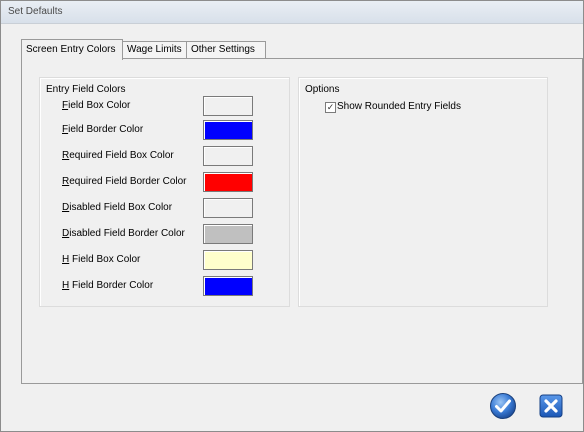 Image resolution: width=584 pixels, height=432 pixels. I want to click on checkmark-icon, so click(503, 406).